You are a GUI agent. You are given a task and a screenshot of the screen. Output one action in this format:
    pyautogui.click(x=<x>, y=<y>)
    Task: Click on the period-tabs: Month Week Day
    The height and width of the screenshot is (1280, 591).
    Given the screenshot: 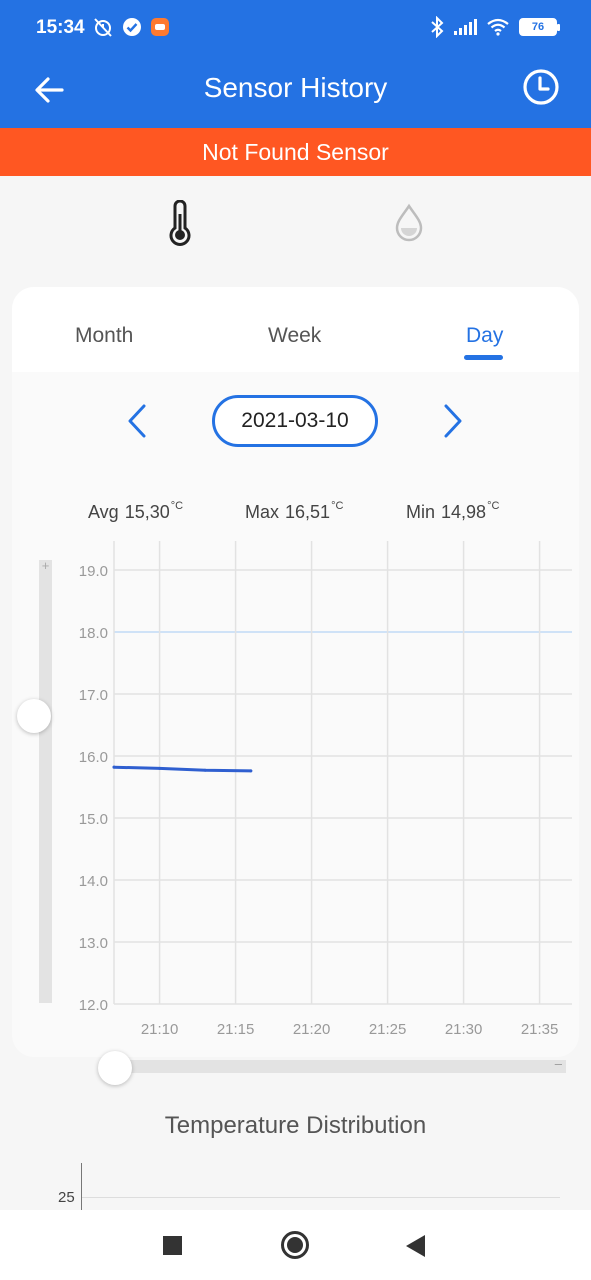 What is the action you would take?
    pyautogui.click(x=295, y=329)
    